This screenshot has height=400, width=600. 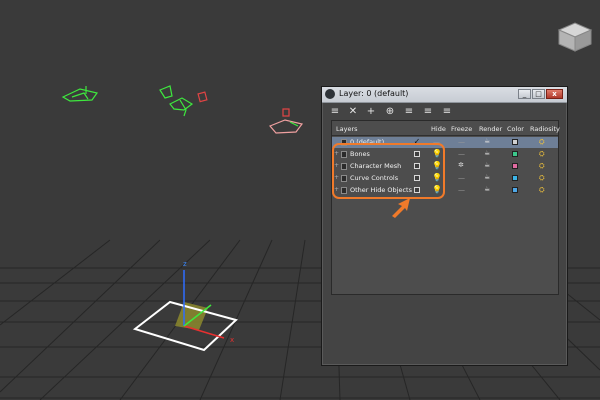 I want to click on max-logo-icon, so click(x=330, y=94).